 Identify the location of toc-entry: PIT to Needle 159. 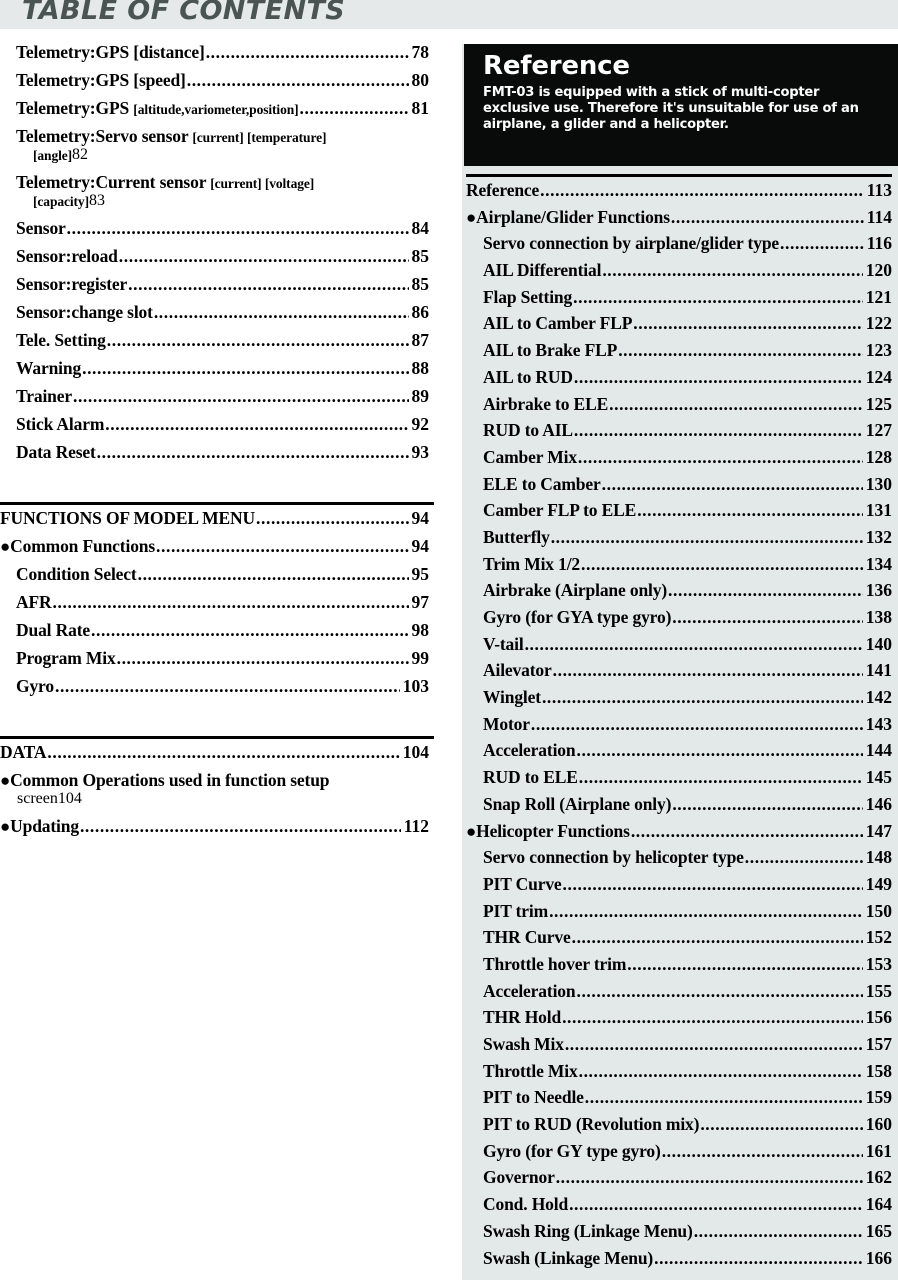
(679, 1098).